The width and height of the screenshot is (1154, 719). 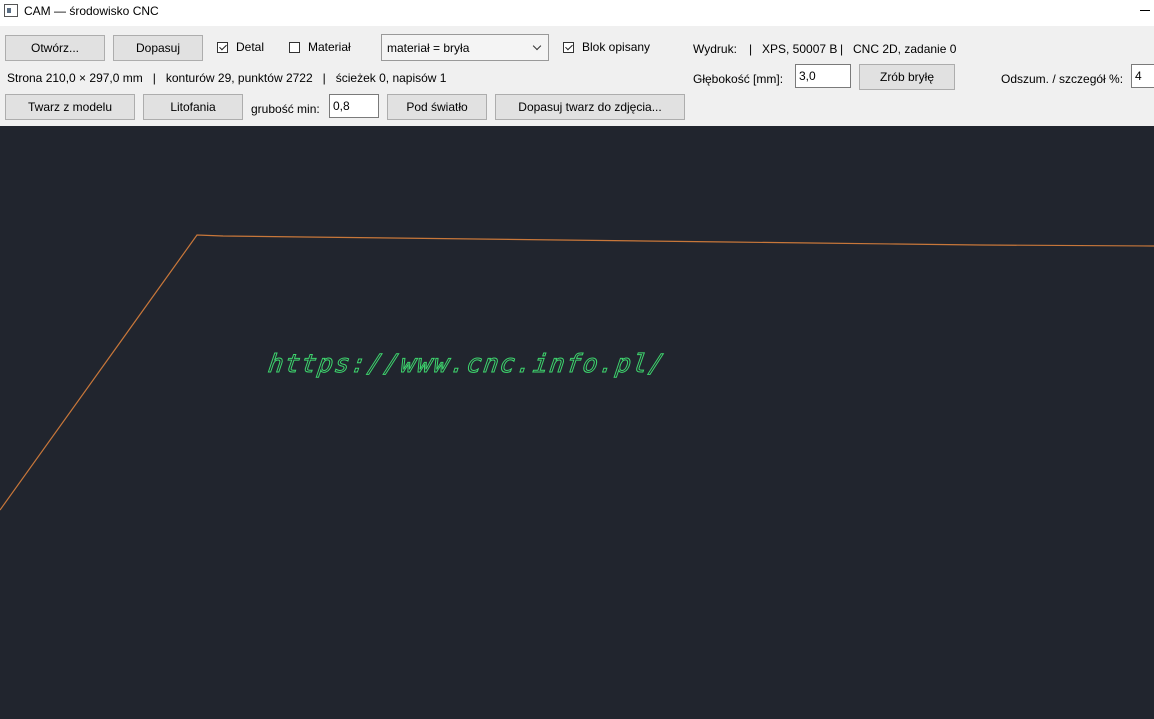 What do you see at coordinates (905, 49) in the screenshot?
I see `mode-info: CNC 2D, zadanie 0` at bounding box center [905, 49].